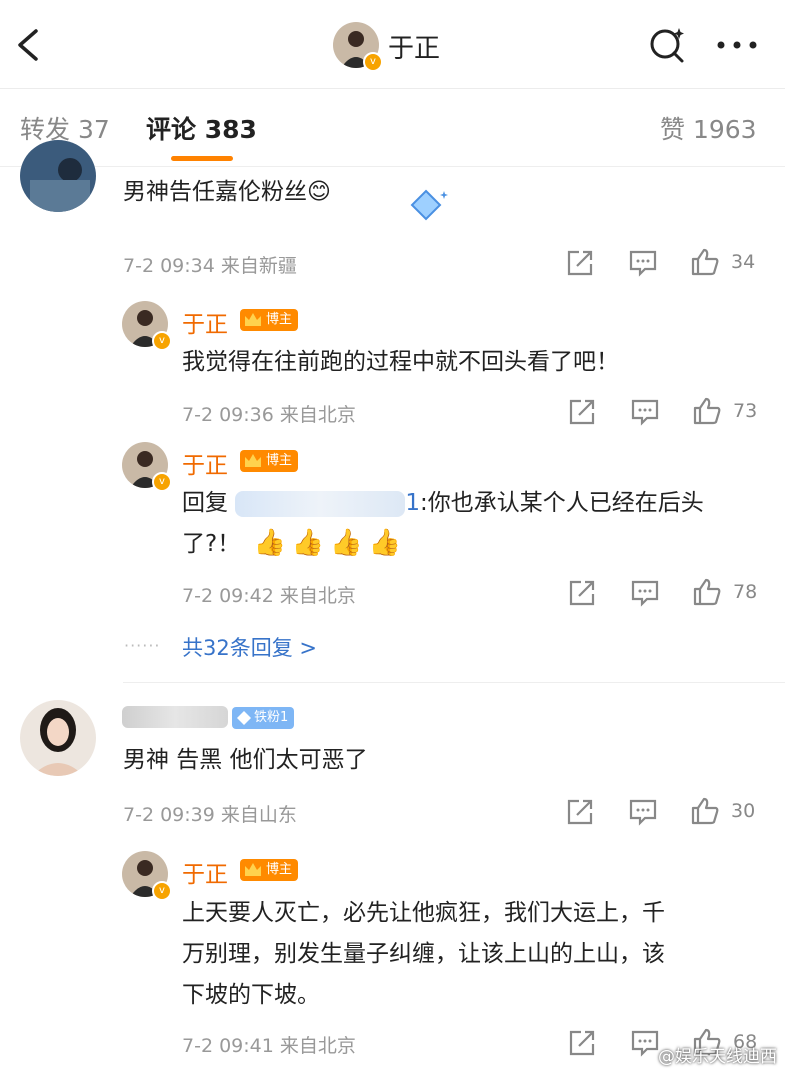 Image resolution: width=785 pixels, height=1075 pixels. Describe the element at coordinates (737, 45) in the screenshot. I see `more-horizontal-icon` at that location.